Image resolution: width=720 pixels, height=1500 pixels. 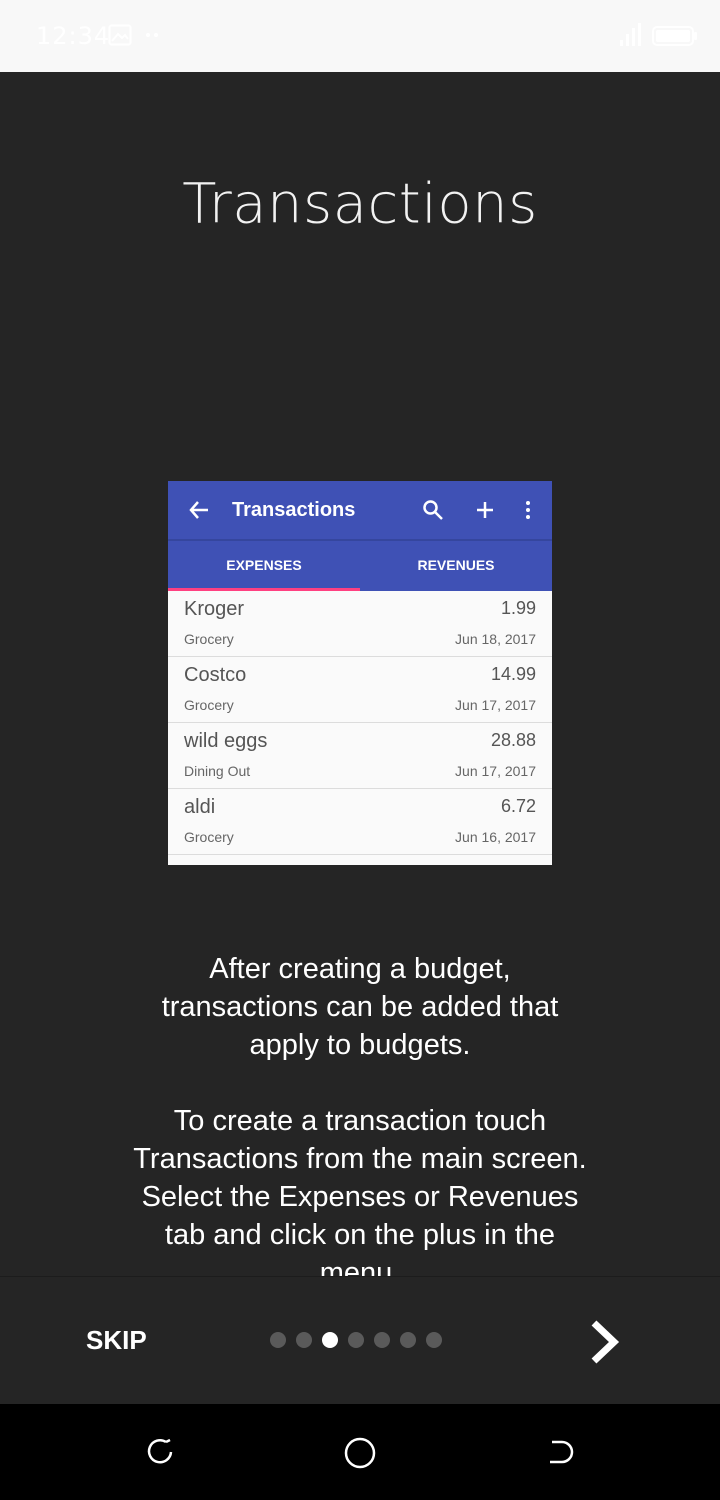 What do you see at coordinates (160, 1454) in the screenshot?
I see `recents-button` at bounding box center [160, 1454].